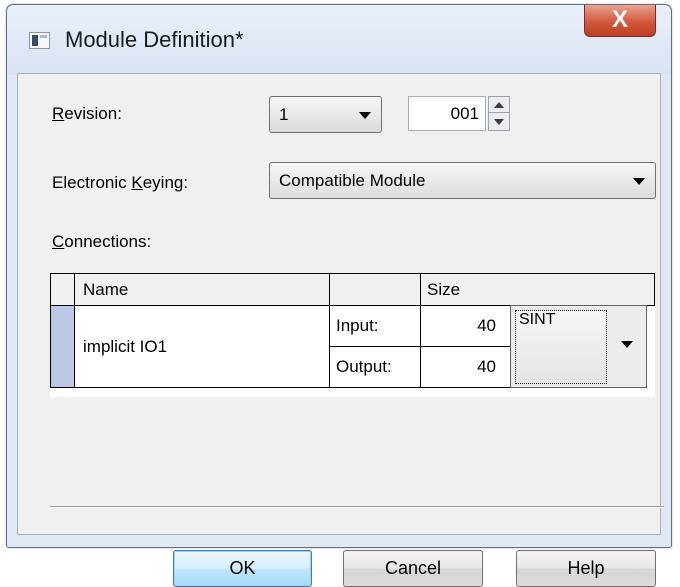 The height and width of the screenshot is (587, 680). Describe the element at coordinates (284, 114) in the screenshot. I see `revision-major-value: 1` at that location.